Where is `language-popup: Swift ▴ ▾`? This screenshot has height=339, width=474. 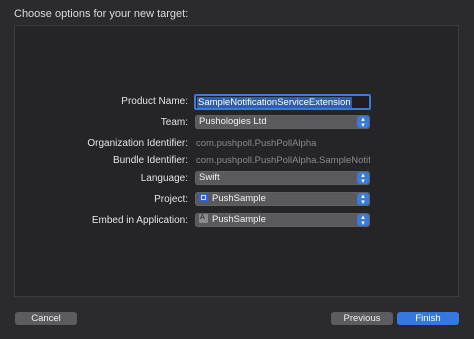 language-popup: Swift ▴ ▾ is located at coordinates (282, 178).